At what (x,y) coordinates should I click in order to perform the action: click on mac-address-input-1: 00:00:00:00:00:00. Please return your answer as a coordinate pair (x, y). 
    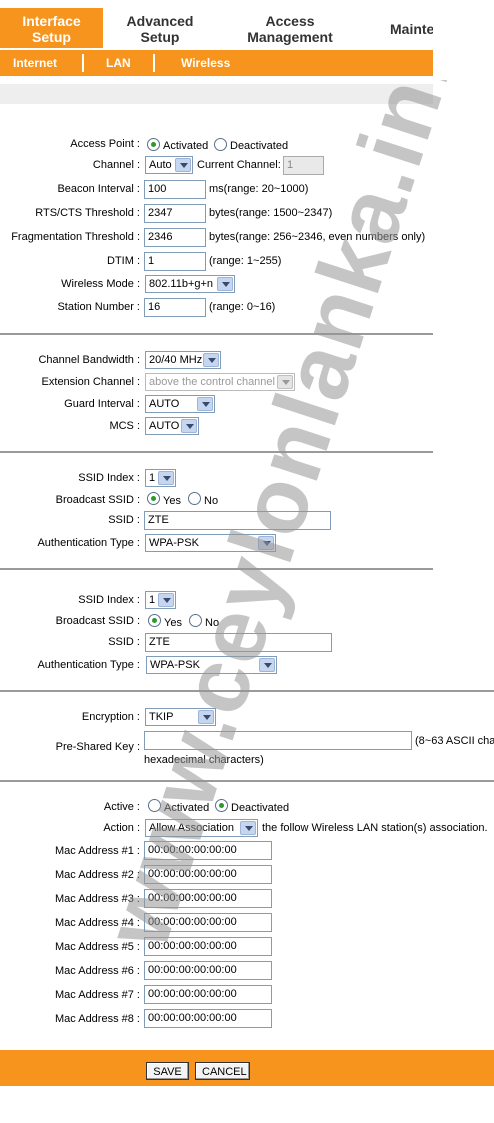
    Looking at the image, I should click on (208, 850).